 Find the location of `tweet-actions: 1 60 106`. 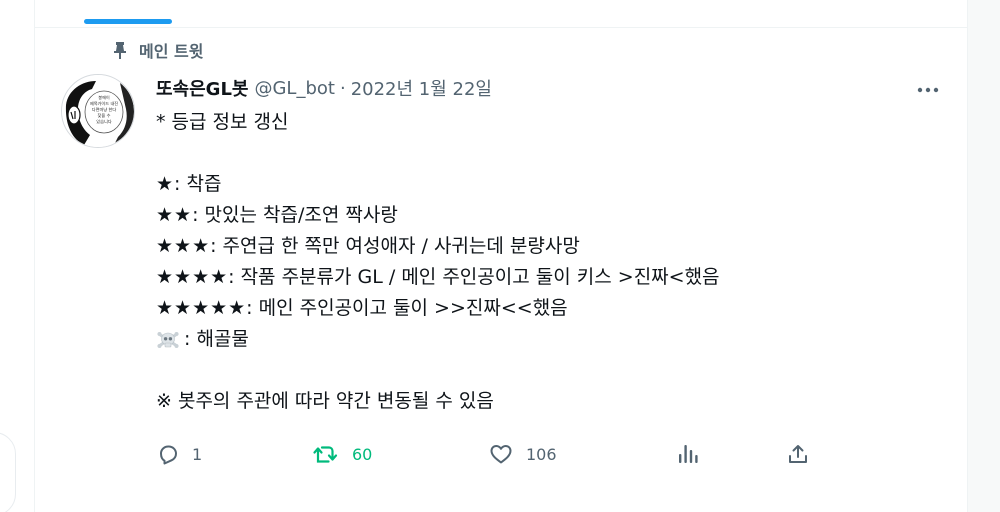

tweet-actions: 1 60 106 is located at coordinates (486, 454).